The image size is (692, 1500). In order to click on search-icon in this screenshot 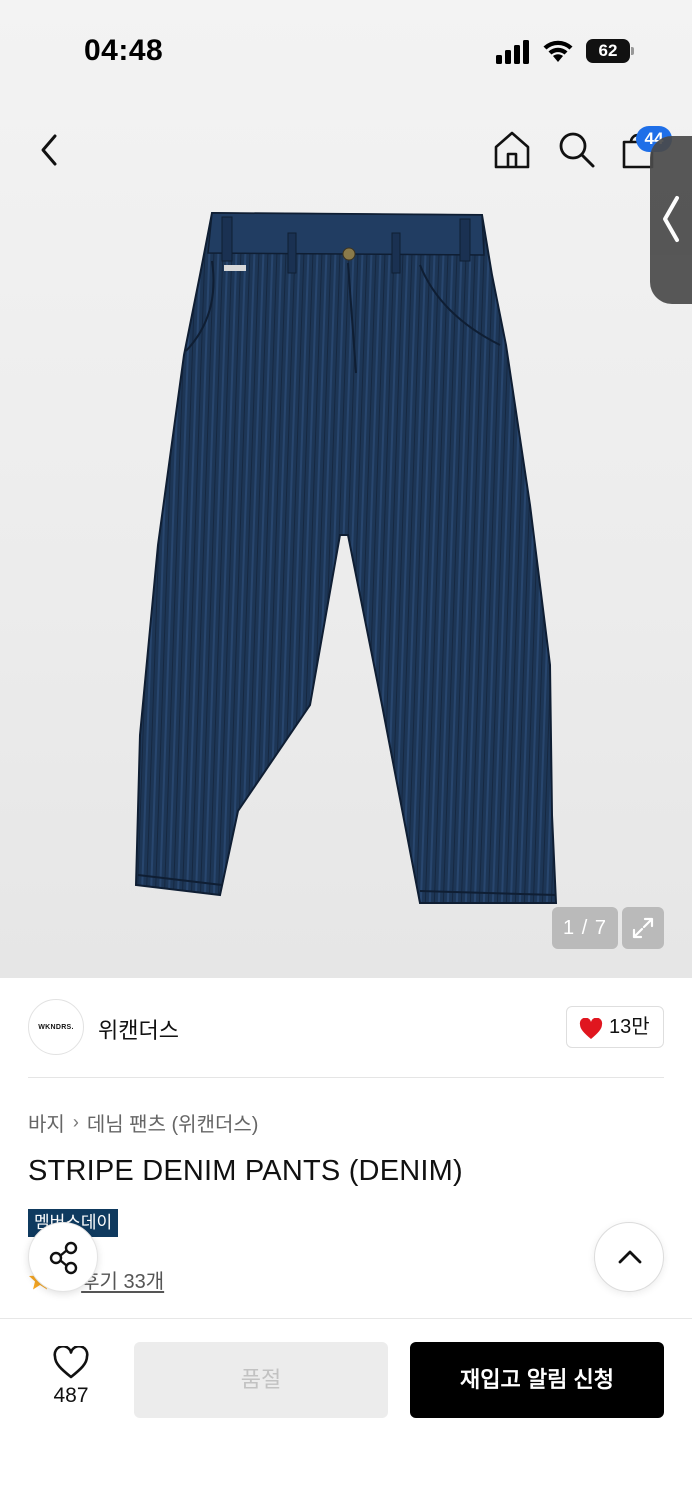, I will do `click(576, 150)`.